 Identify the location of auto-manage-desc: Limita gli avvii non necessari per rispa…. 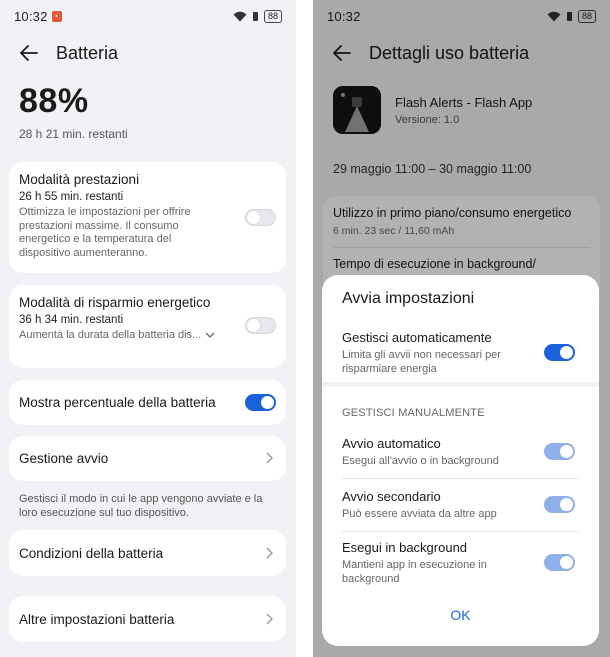
(421, 362).